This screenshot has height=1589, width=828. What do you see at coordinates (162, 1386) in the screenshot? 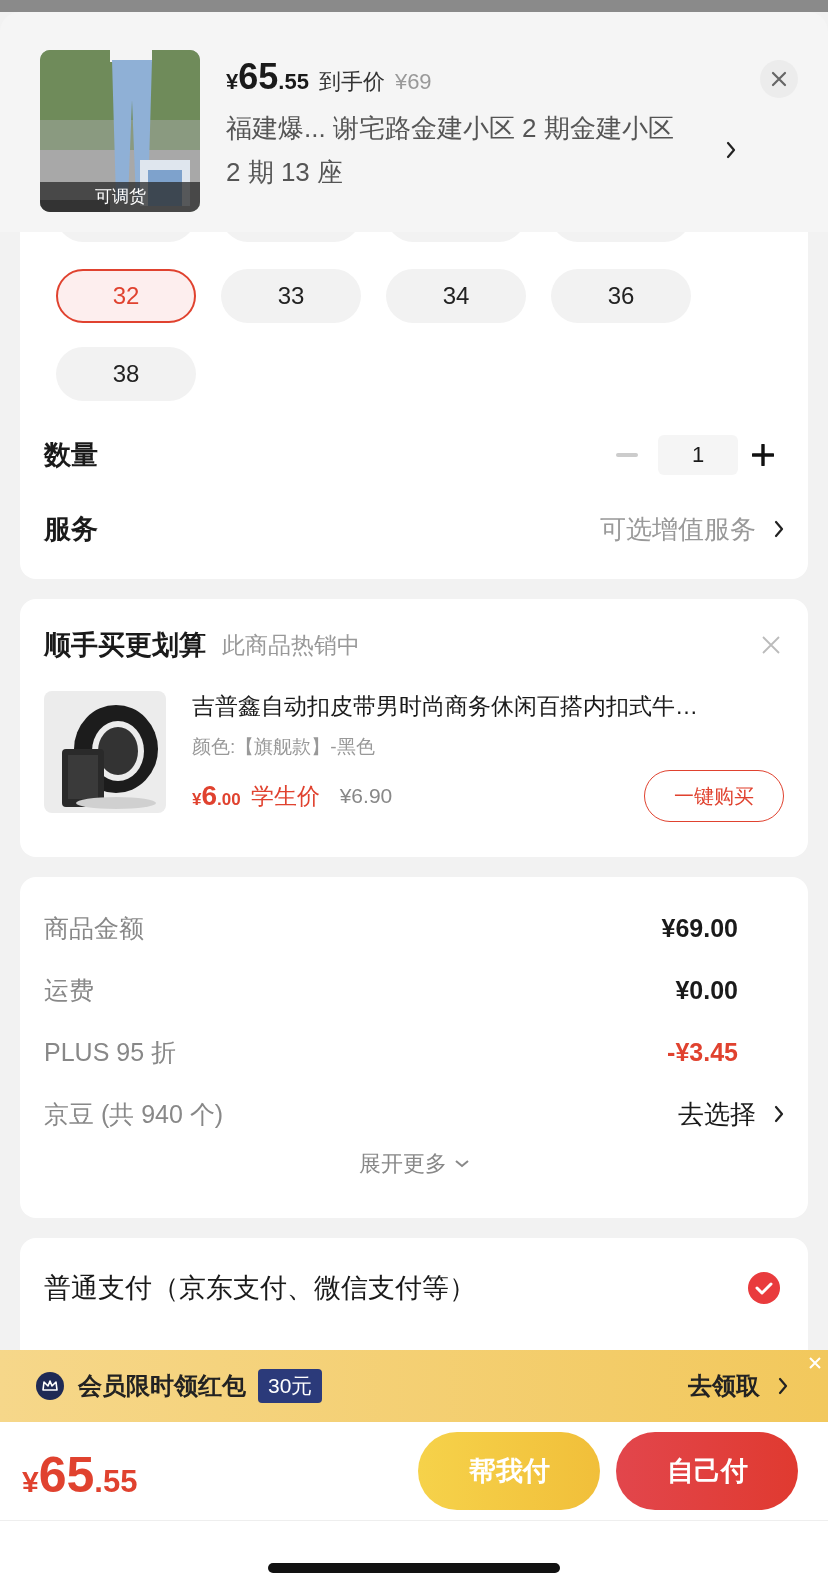
I see `promo-text: 会员限时领红包` at bounding box center [162, 1386].